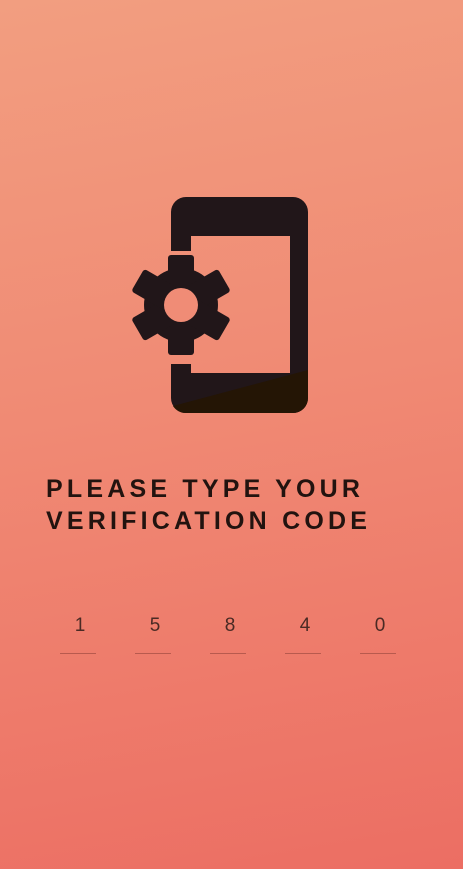 Image resolution: width=463 pixels, height=869 pixels. What do you see at coordinates (181, 305) in the screenshot?
I see `gear-icon` at bounding box center [181, 305].